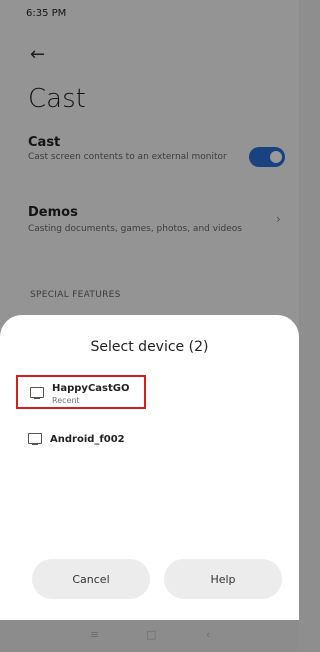 Image resolution: width=320 pixels, height=652 pixels. I want to click on home-icon: □, so click(151, 634).